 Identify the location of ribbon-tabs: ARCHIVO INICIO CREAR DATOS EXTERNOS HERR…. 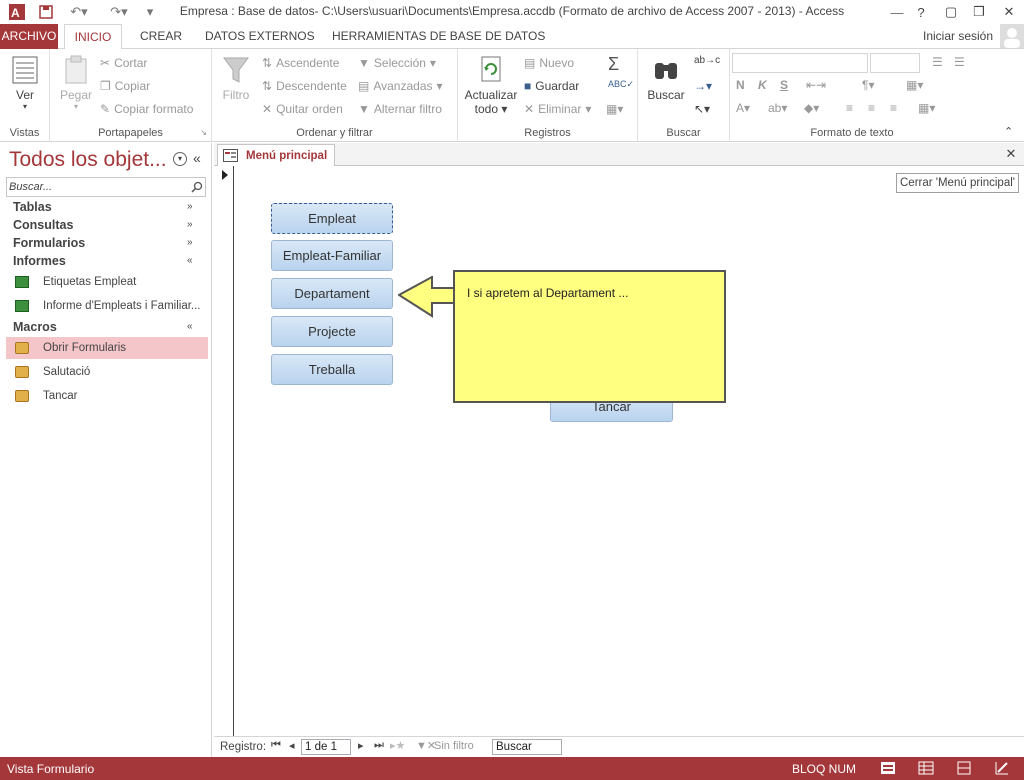
(512, 37).